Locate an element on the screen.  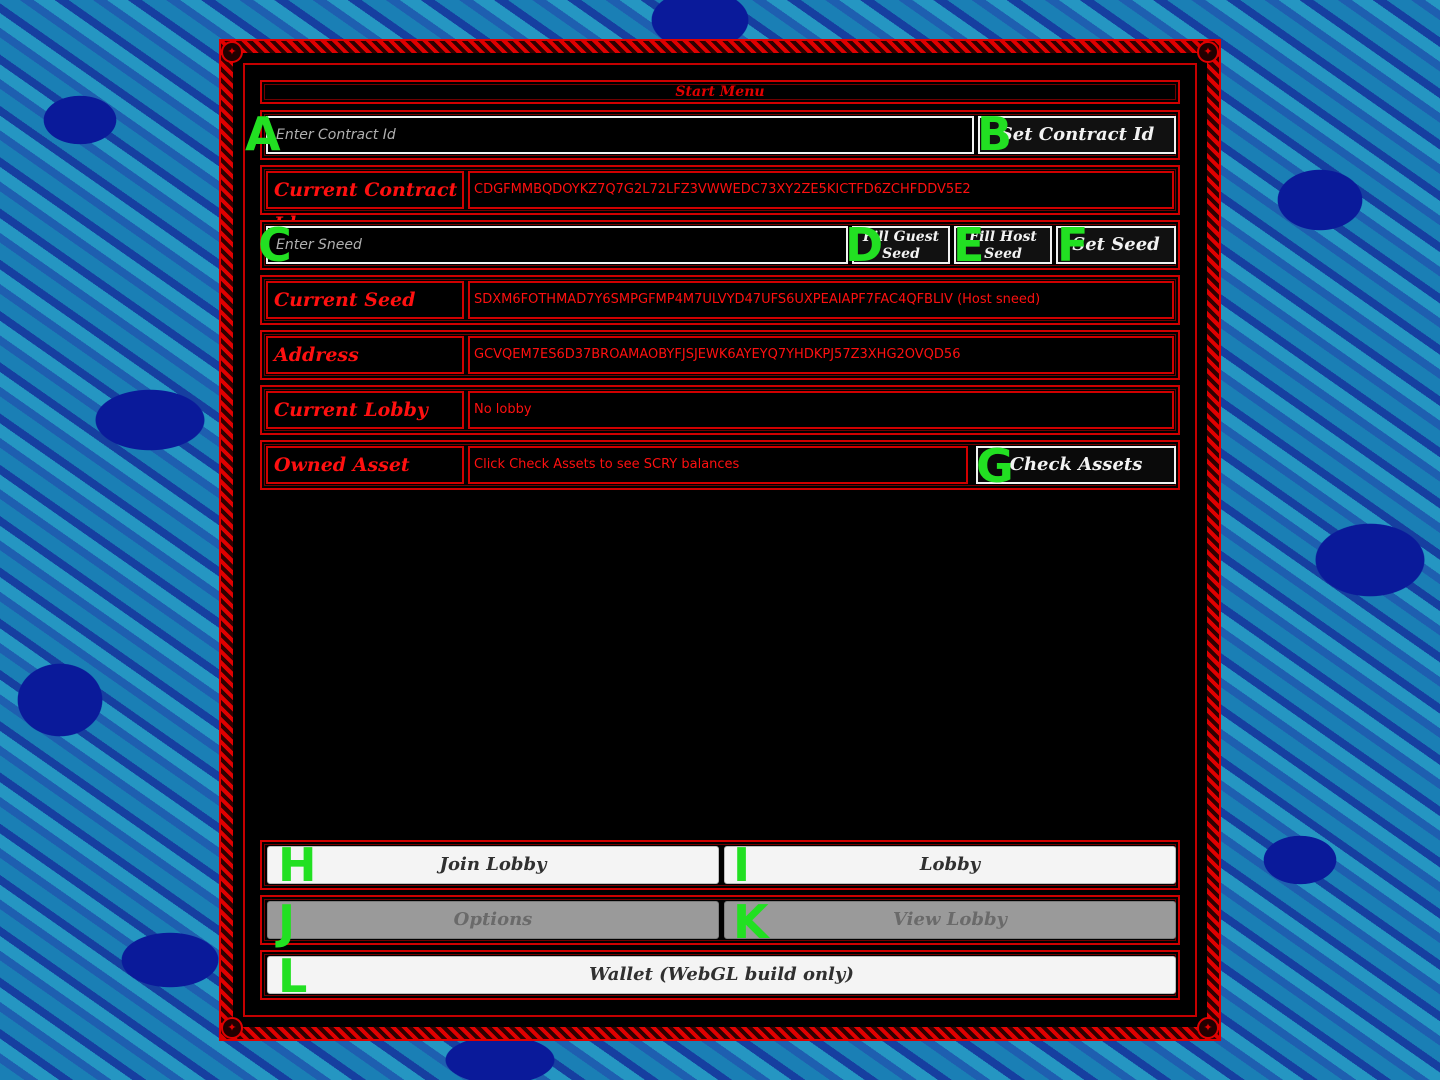
contract-id-input: Enter Contract Id is located at coordinates (620, 135).